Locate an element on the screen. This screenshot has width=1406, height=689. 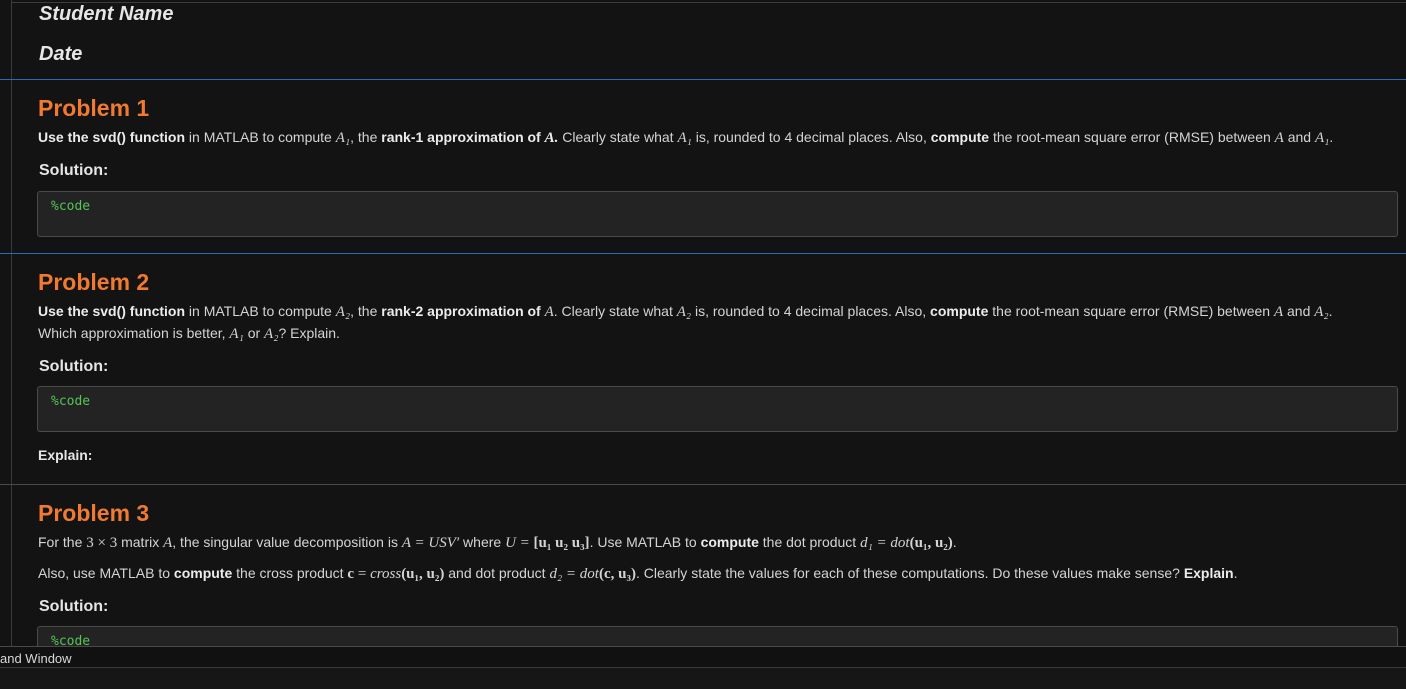
p3-b3: = is located at coordinates (362, 574).